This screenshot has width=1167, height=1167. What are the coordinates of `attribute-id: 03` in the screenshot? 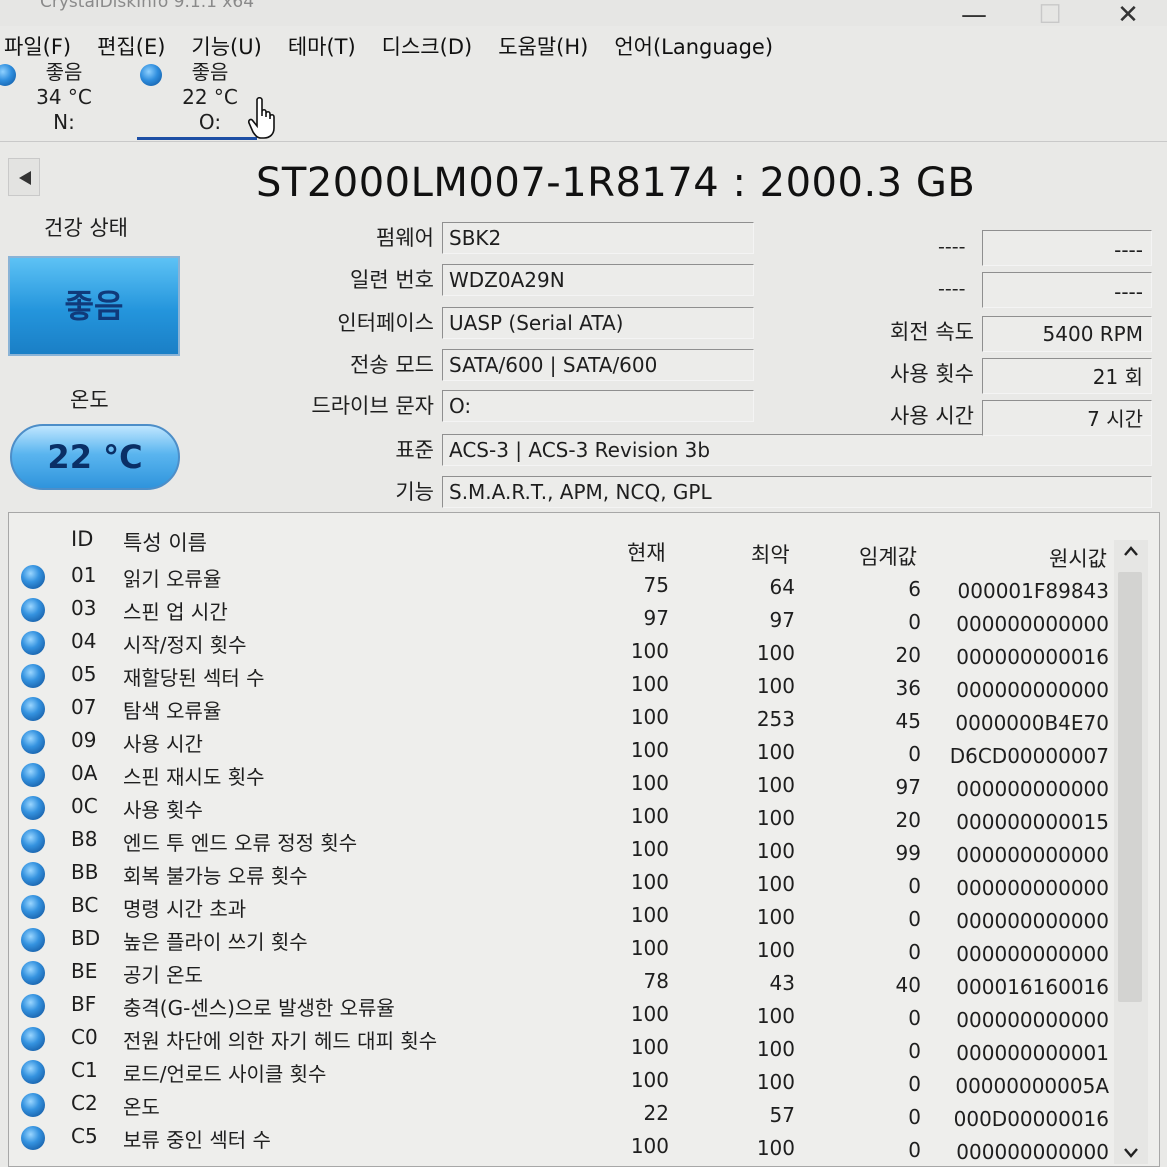 It's located at (84, 608).